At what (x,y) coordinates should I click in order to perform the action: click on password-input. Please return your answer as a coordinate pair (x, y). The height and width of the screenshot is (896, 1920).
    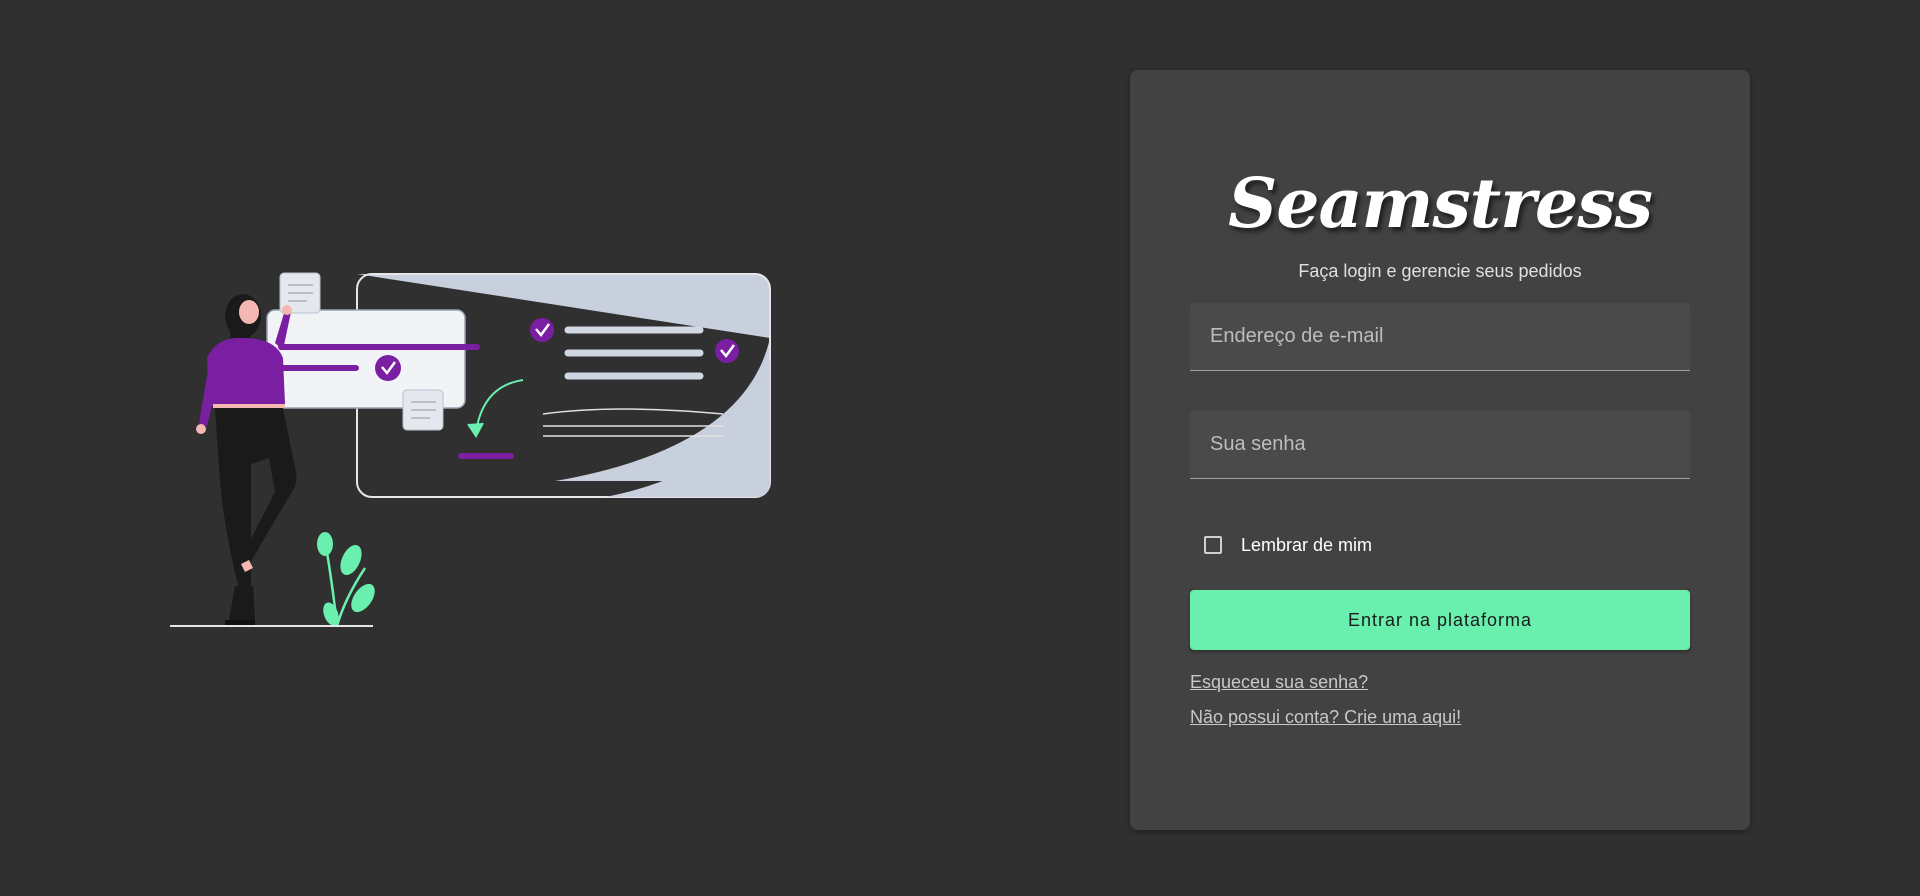
    Looking at the image, I should click on (1440, 444).